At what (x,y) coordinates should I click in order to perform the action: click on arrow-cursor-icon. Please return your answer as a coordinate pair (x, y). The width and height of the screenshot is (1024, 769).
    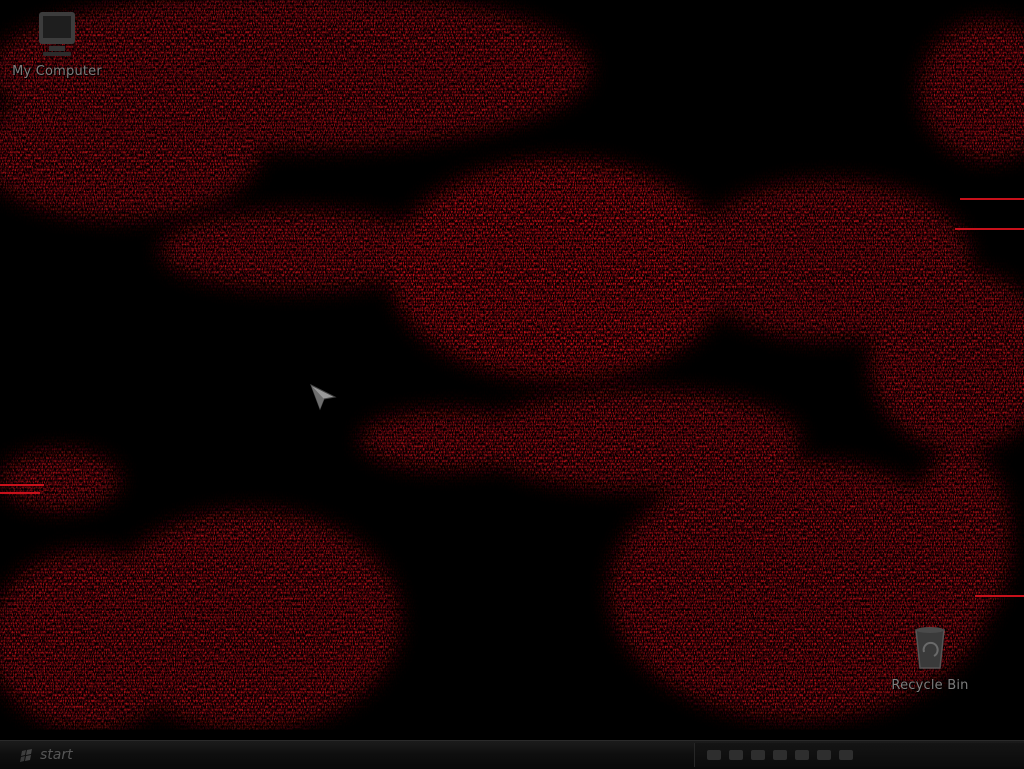
    Looking at the image, I should click on (323, 397).